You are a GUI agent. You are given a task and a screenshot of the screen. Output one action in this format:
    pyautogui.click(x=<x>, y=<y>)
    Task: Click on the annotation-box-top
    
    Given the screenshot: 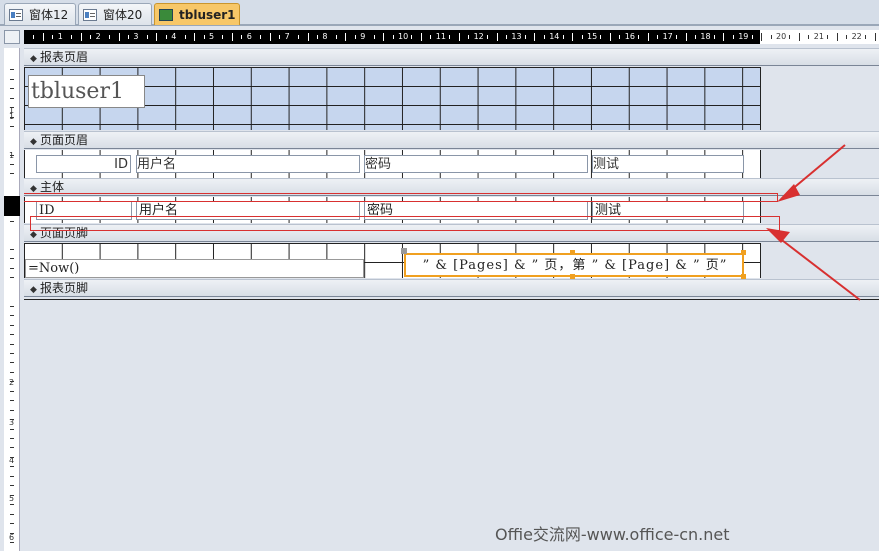 What is the action you would take?
    pyautogui.click(x=401, y=197)
    